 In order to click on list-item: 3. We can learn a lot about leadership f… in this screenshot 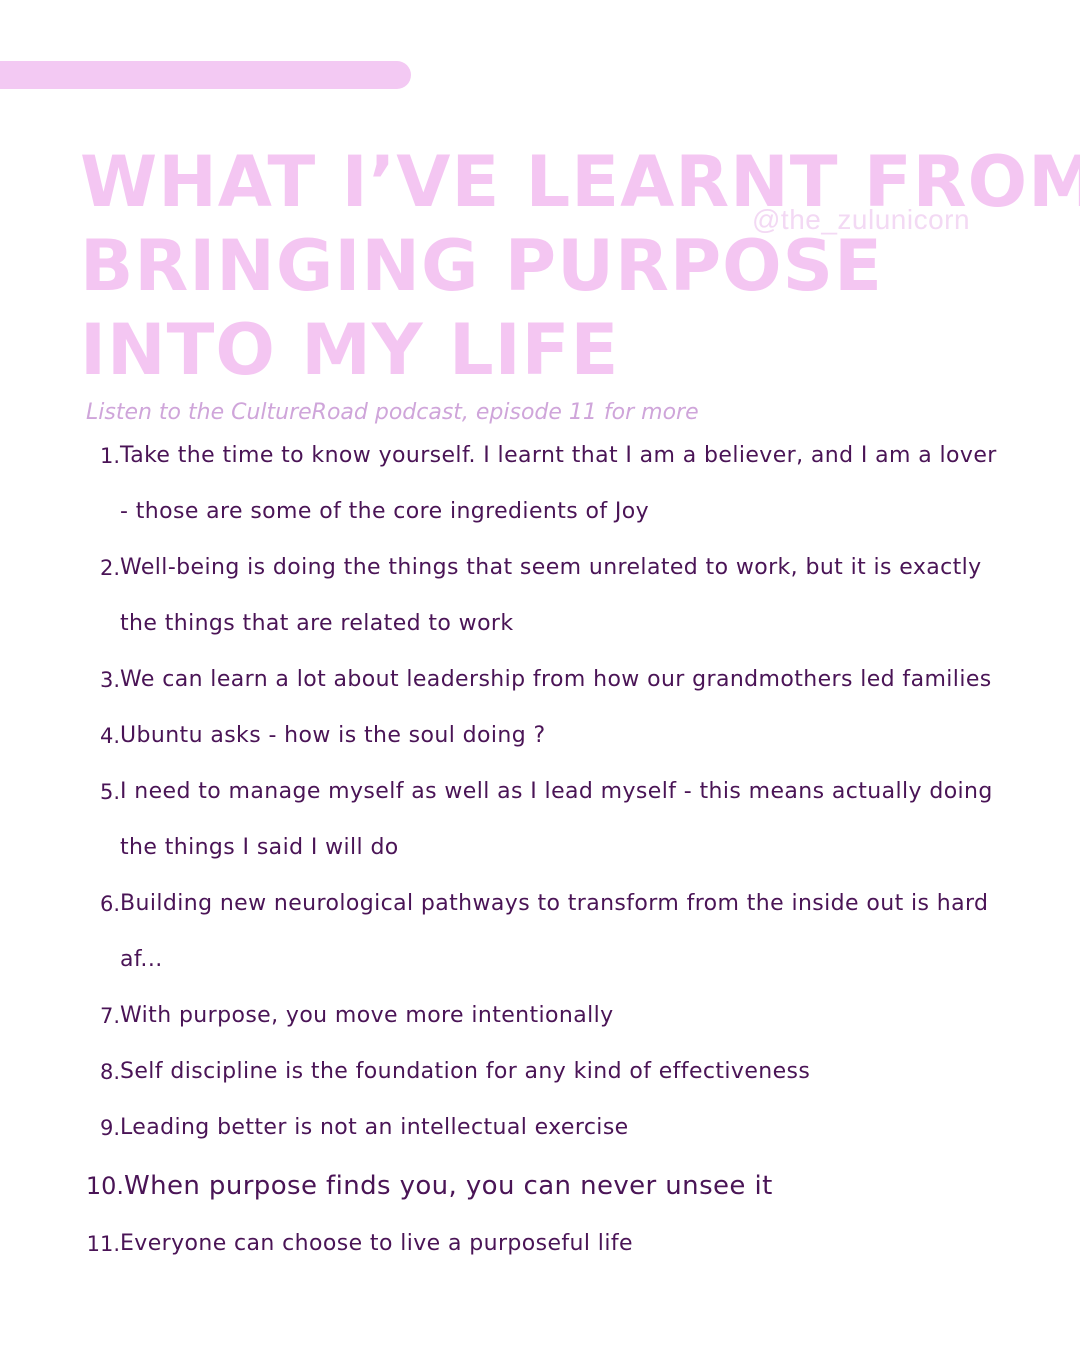, I will do `click(540, 680)`.